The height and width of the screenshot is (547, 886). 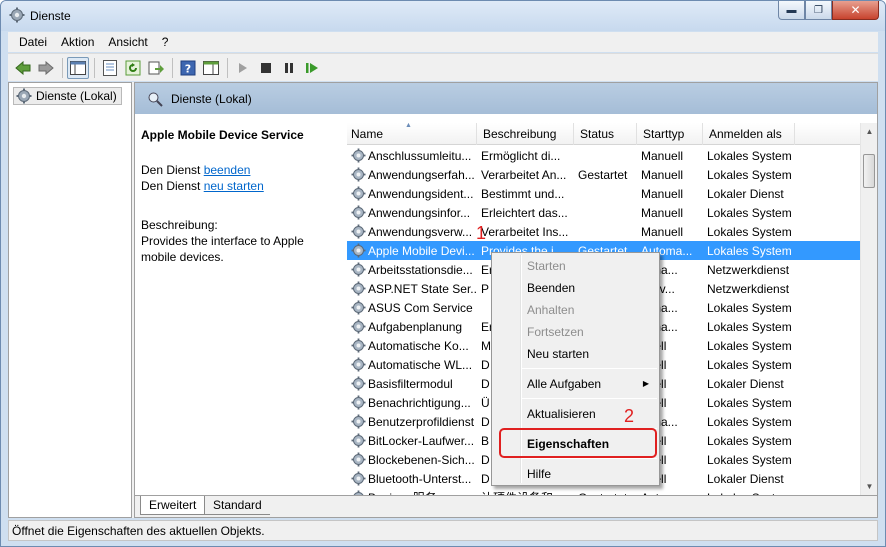 I want to click on close-icon: ✕, so click(x=855, y=10).